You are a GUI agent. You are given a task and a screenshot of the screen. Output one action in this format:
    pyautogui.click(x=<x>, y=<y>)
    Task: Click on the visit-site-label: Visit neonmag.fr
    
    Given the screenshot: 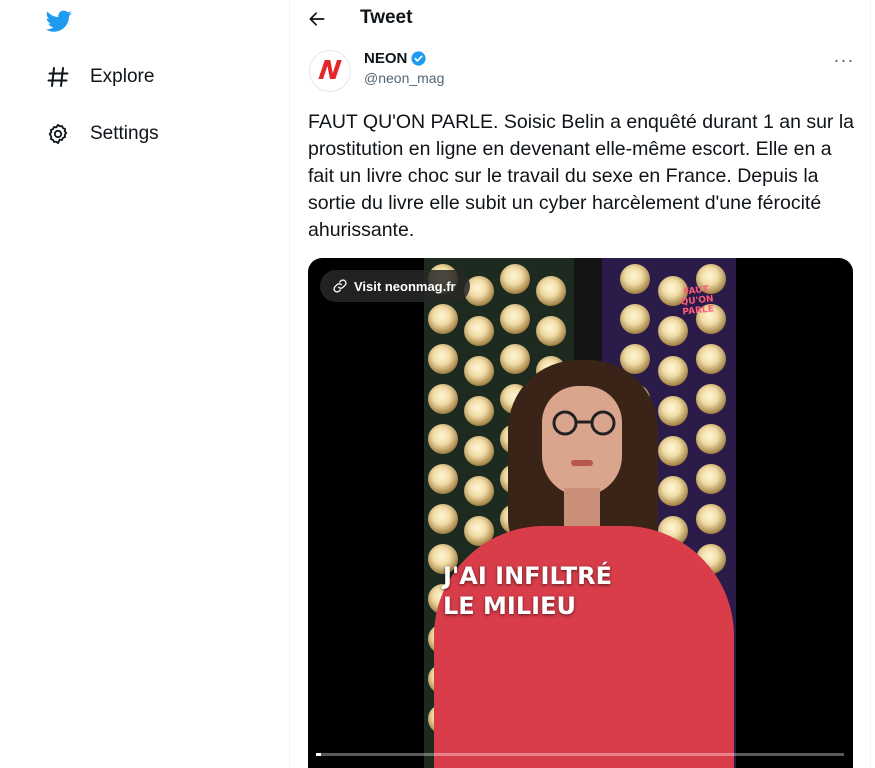 What is the action you would take?
    pyautogui.click(x=405, y=286)
    